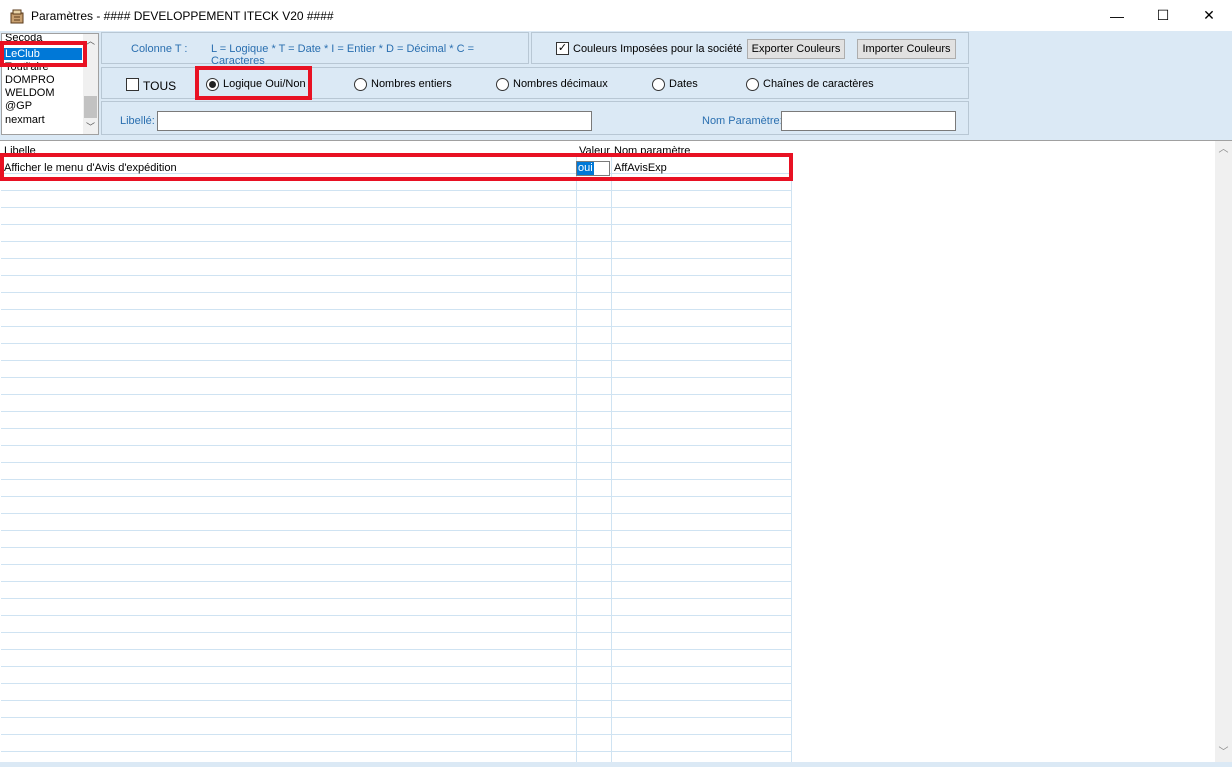  What do you see at coordinates (818, 84) in the screenshot?
I see `radio-chaines-label: Chaînes de caractères` at bounding box center [818, 84].